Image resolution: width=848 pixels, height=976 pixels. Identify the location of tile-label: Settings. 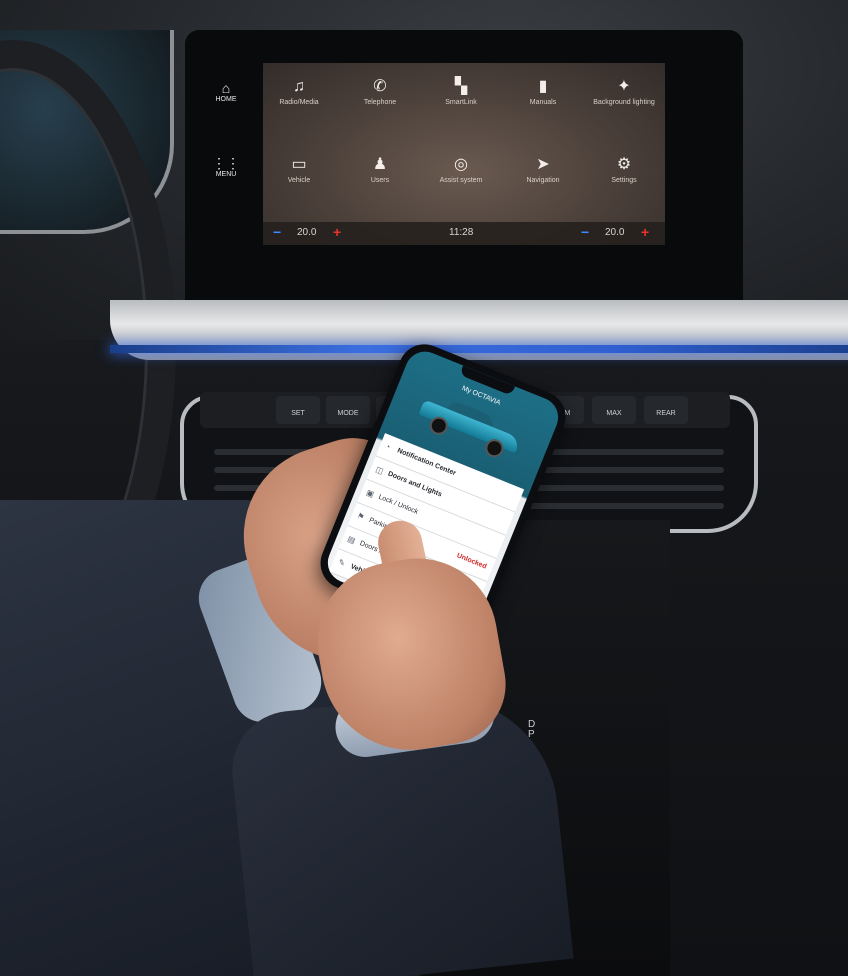
(624, 180).